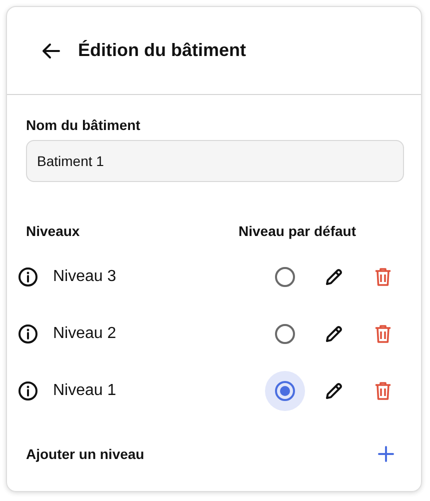  Describe the element at coordinates (85, 454) in the screenshot. I see `add-level-label: Ajouter un niveau` at that location.